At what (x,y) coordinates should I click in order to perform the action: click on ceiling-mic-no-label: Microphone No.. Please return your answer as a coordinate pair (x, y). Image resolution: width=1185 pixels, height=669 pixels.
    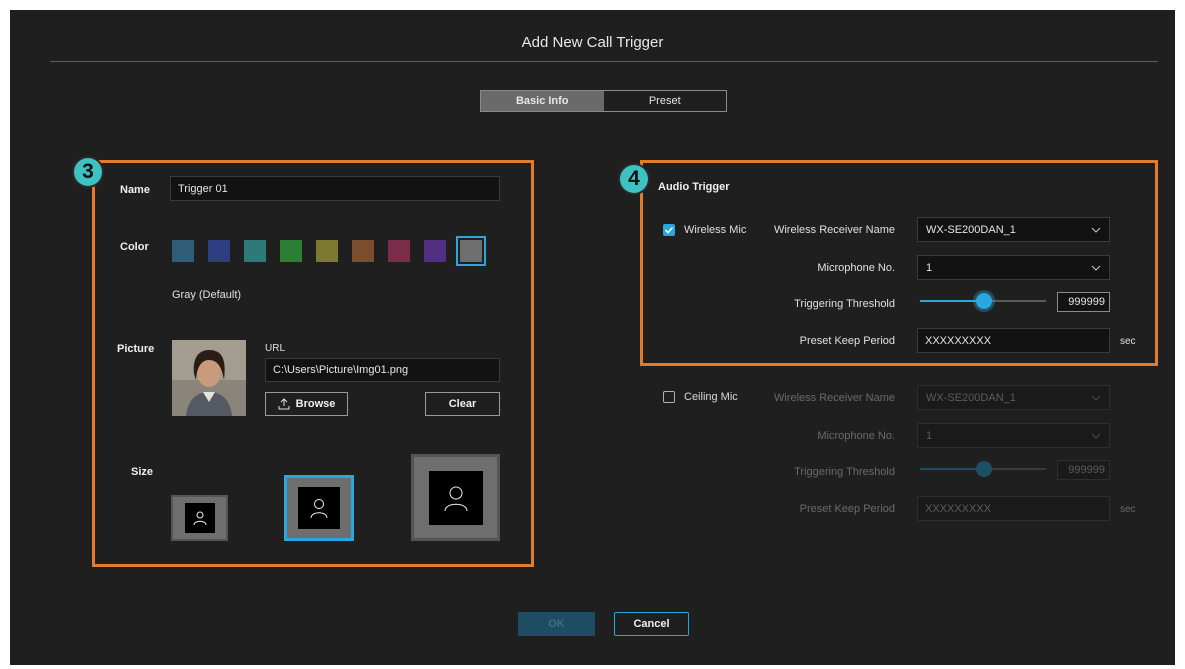
    Looking at the image, I should click on (856, 436).